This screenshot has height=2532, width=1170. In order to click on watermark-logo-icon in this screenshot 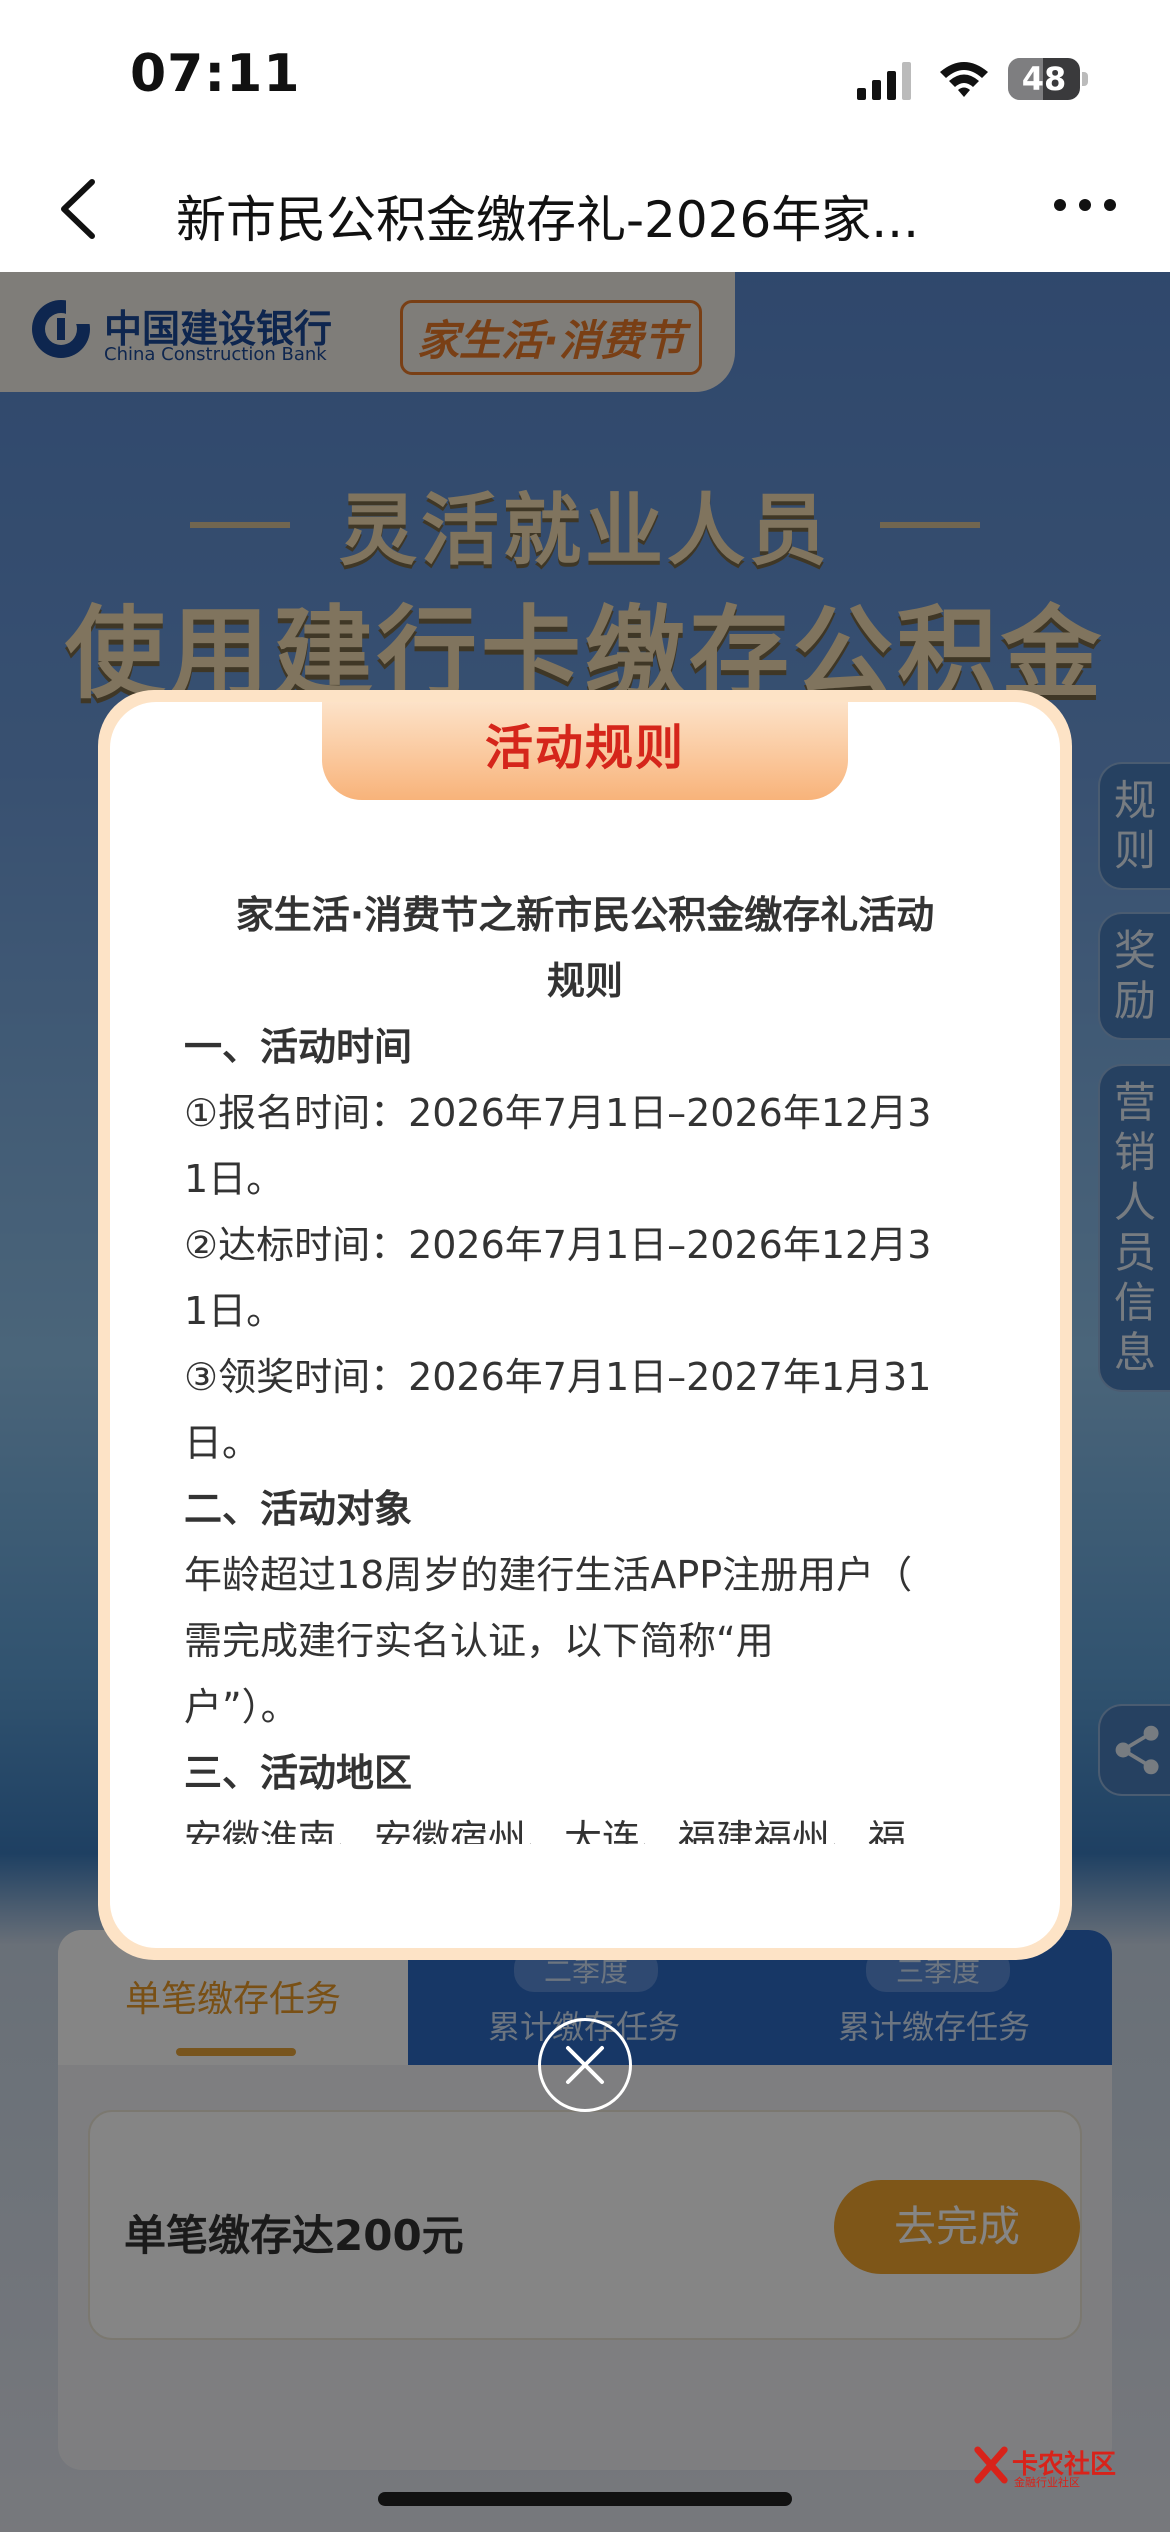, I will do `click(991, 2465)`.